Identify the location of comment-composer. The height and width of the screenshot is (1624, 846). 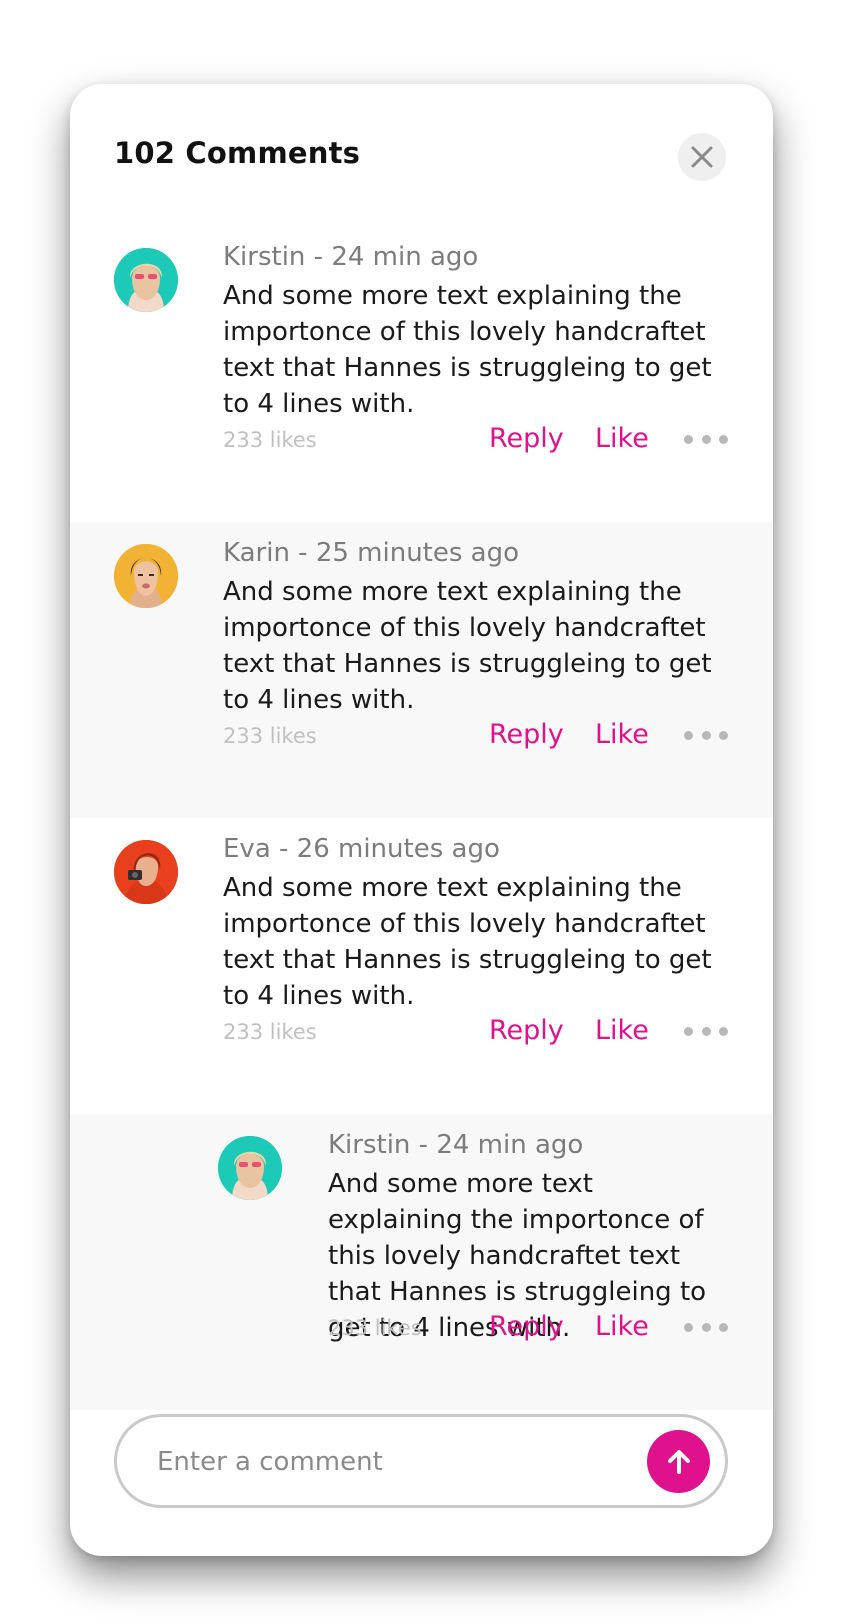
(421, 1461).